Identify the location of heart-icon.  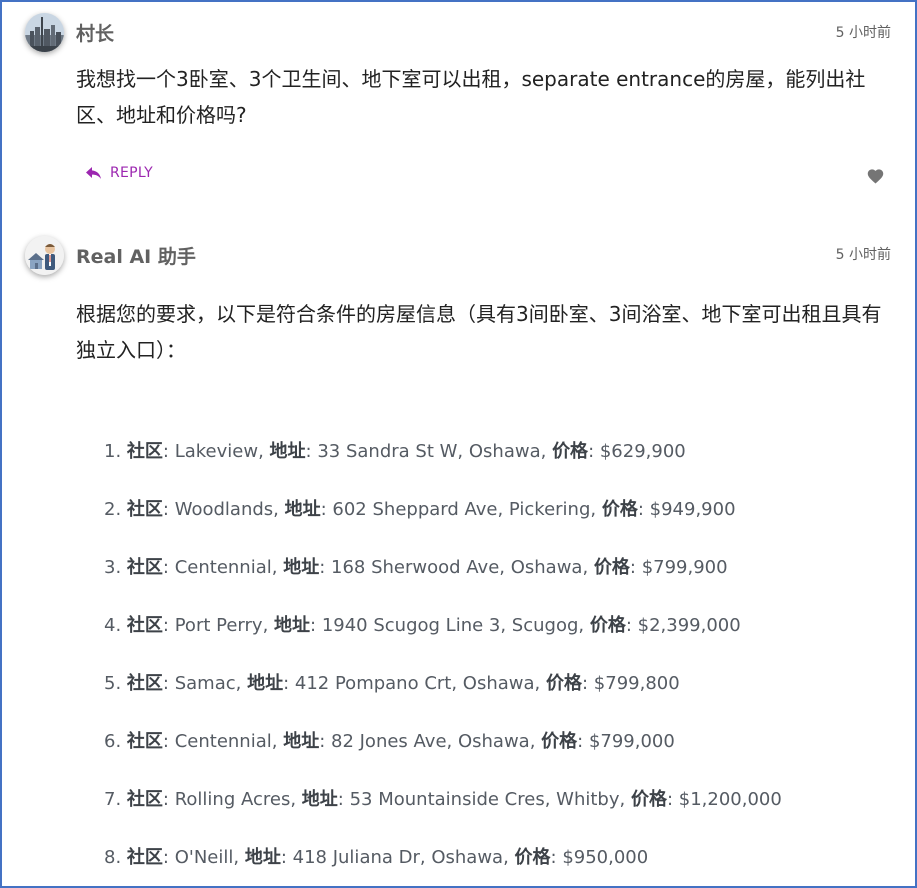
(875, 176).